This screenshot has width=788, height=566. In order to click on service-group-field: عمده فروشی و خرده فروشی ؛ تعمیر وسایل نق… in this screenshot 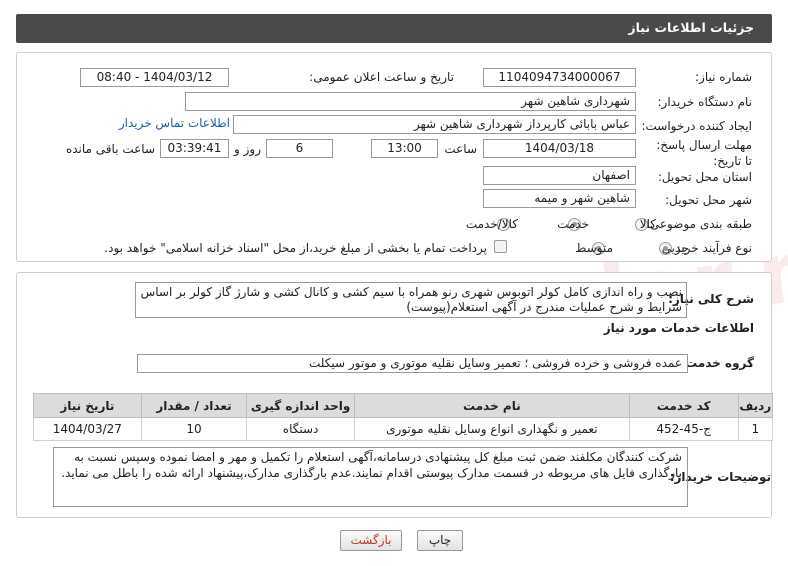, I will do `click(412, 363)`.